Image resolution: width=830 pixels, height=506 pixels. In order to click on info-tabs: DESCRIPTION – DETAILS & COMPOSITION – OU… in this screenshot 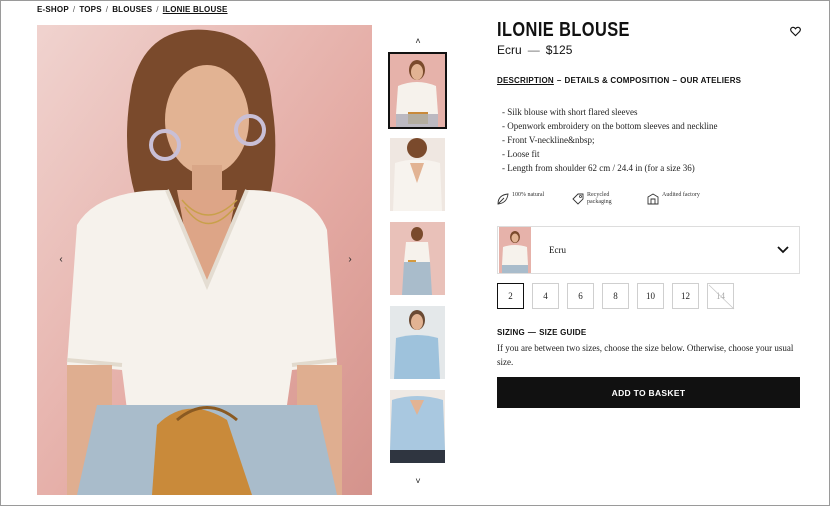, I will do `click(619, 80)`.